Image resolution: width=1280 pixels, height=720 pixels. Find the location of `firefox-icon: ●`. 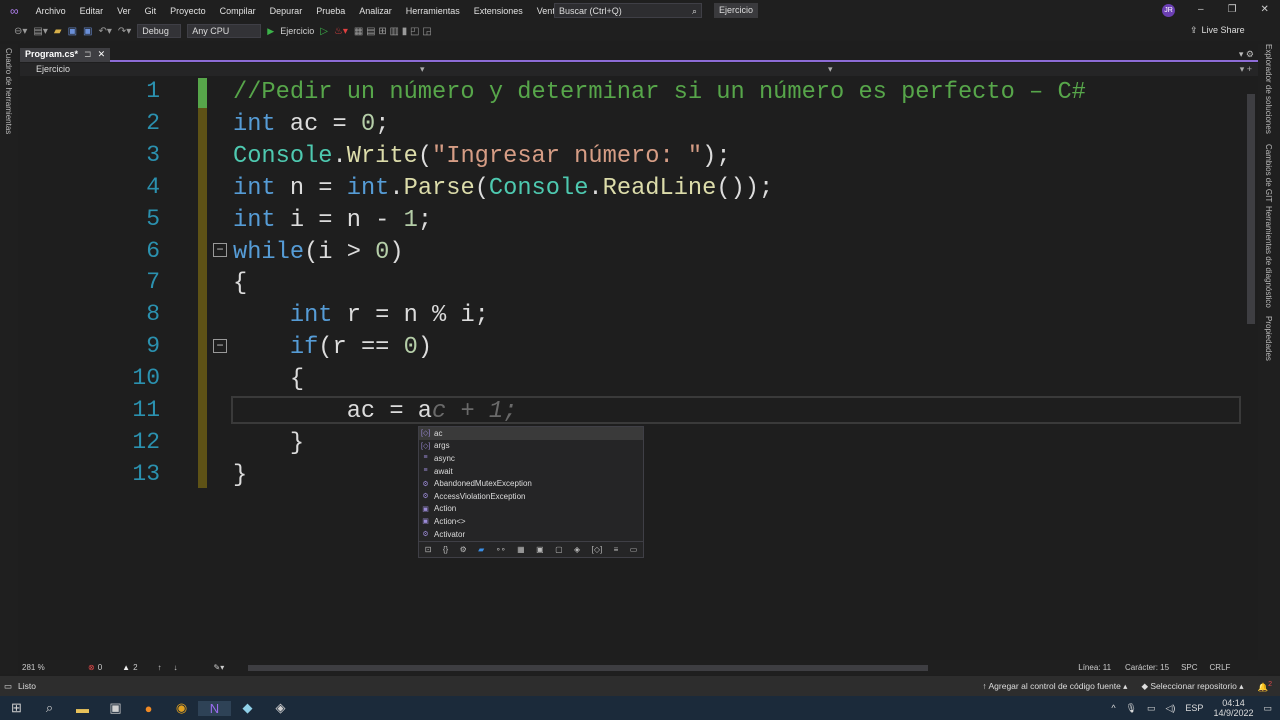

firefox-icon: ● is located at coordinates (148, 708).